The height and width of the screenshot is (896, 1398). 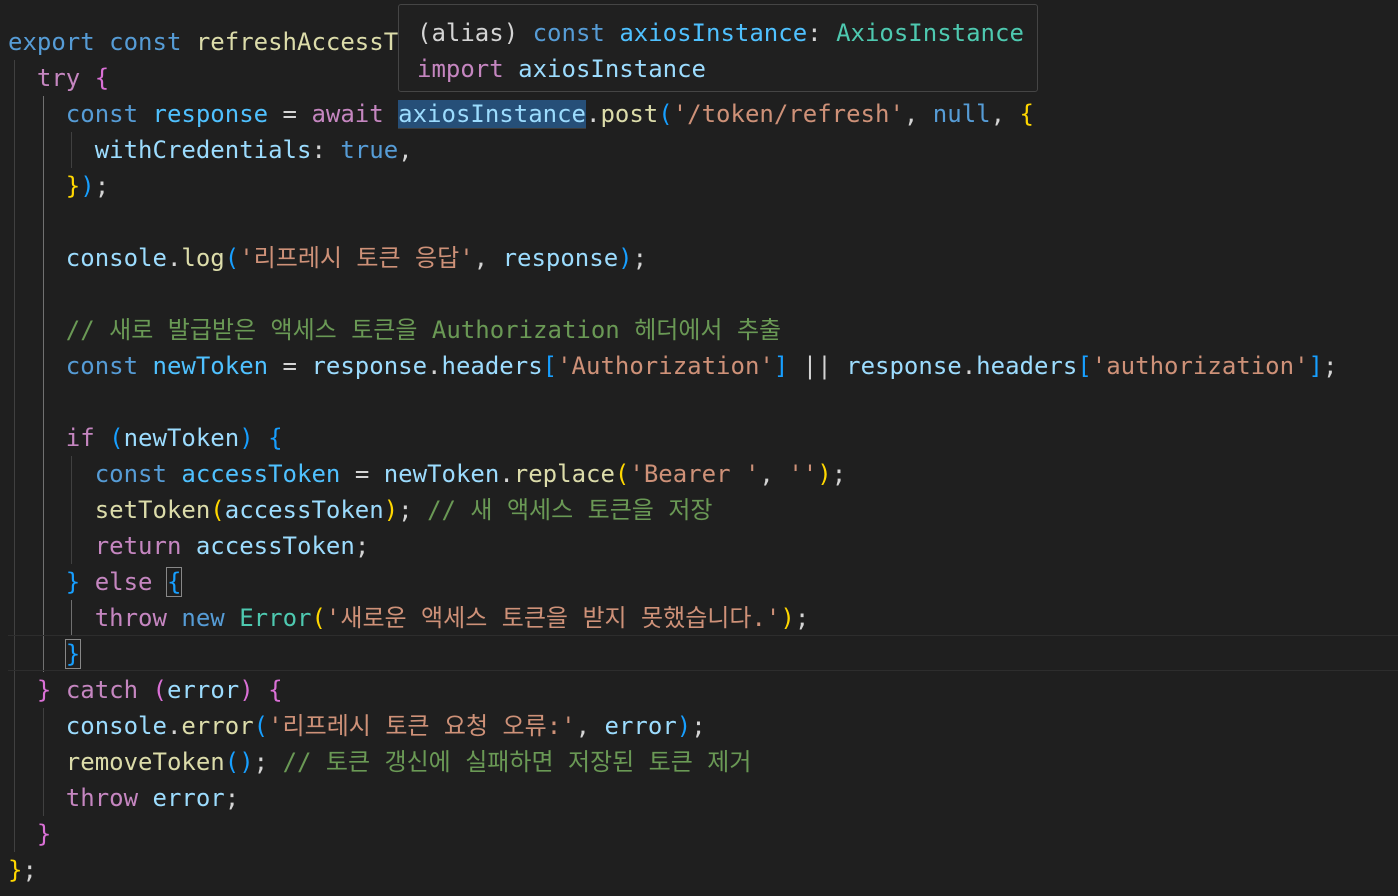 I want to click on current-line-highlight, so click(x=703, y=653).